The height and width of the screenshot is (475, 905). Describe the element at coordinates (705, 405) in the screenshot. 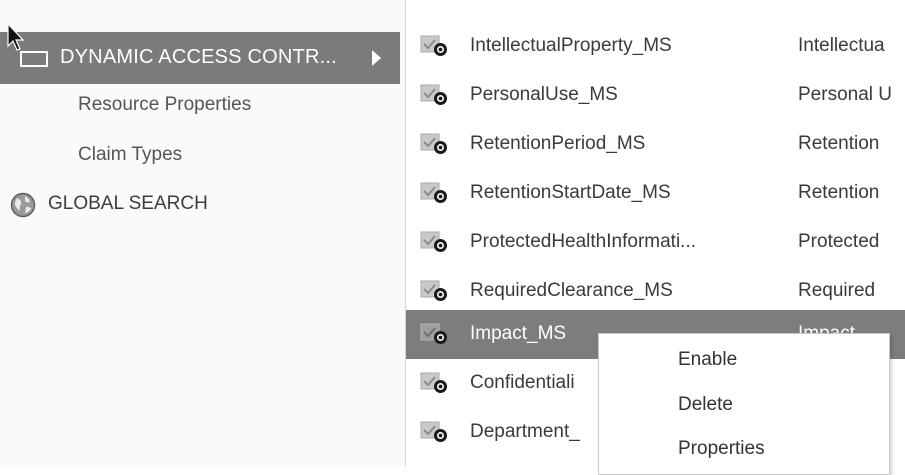

I see `menu-item-delete: Delete` at that location.